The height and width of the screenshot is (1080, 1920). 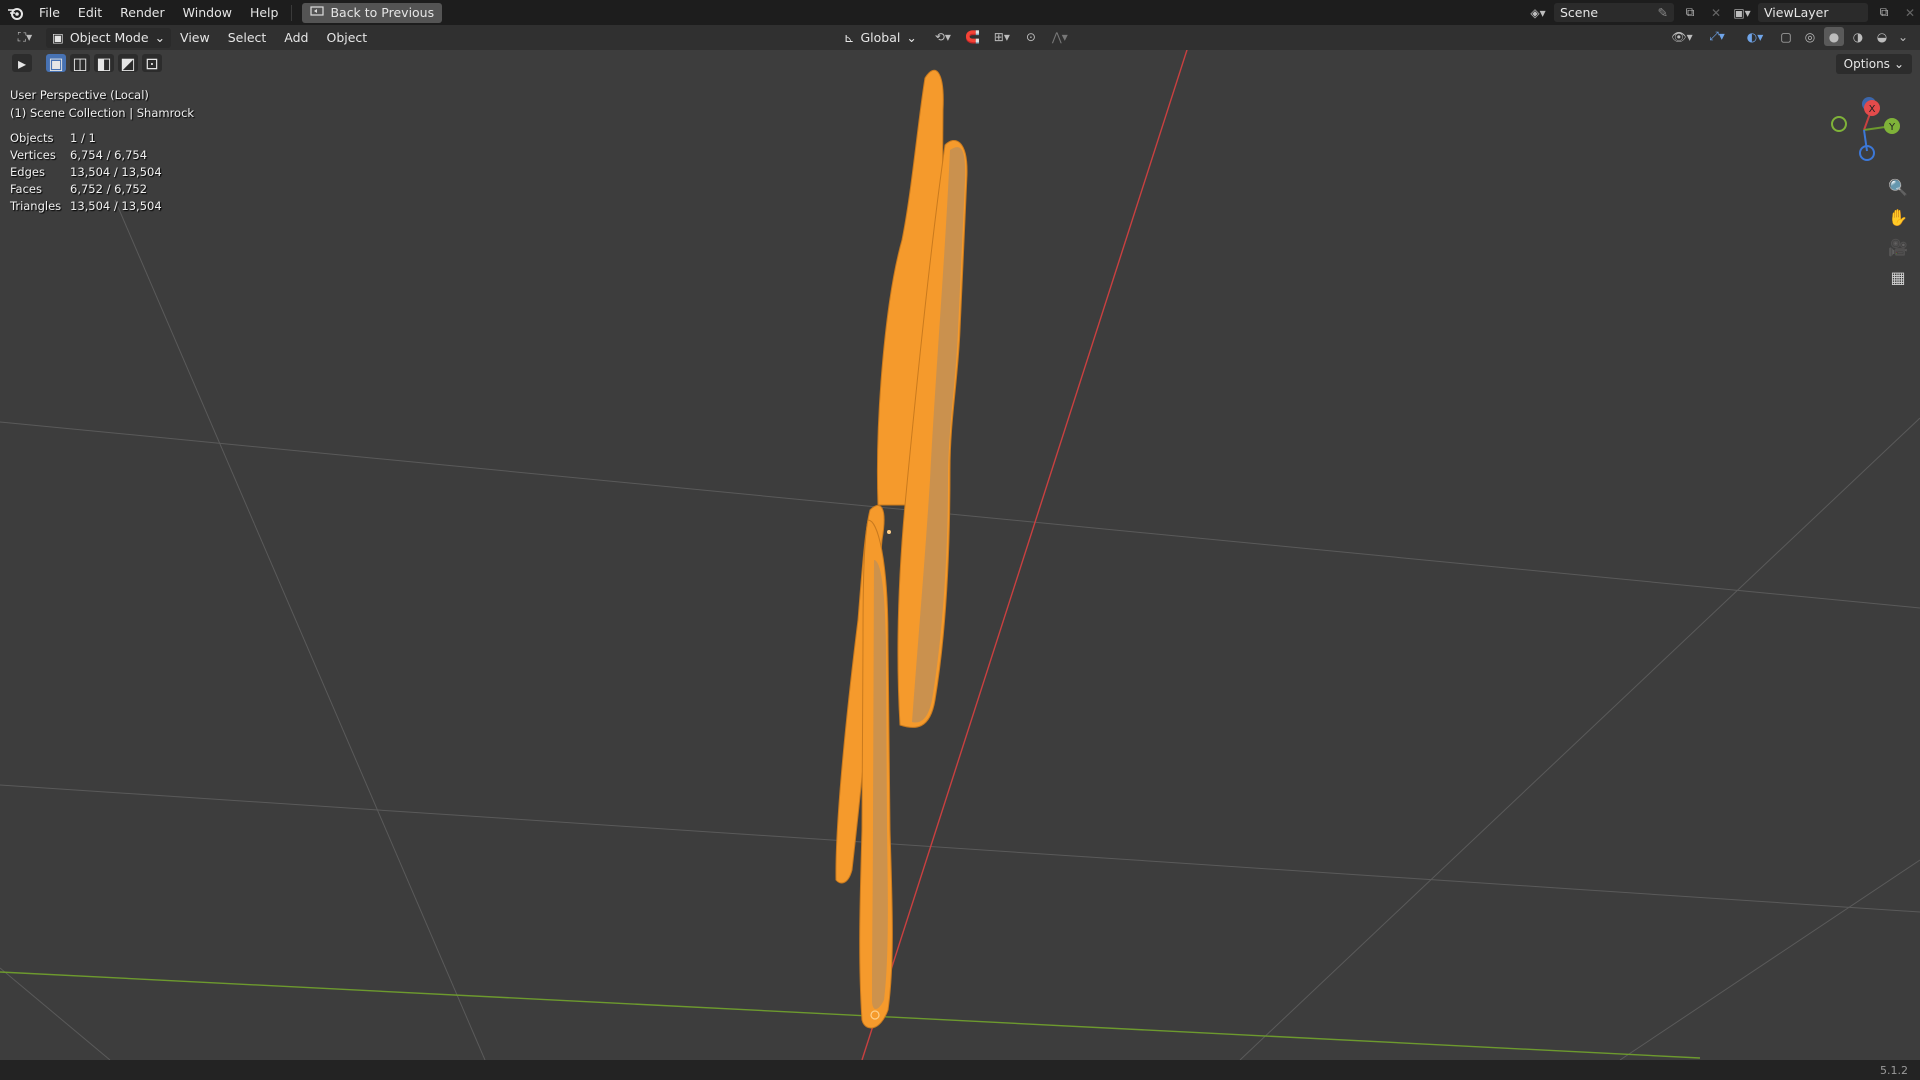 What do you see at coordinates (1882, 36) in the screenshot?
I see `rendered-shading-icon: ◒` at bounding box center [1882, 36].